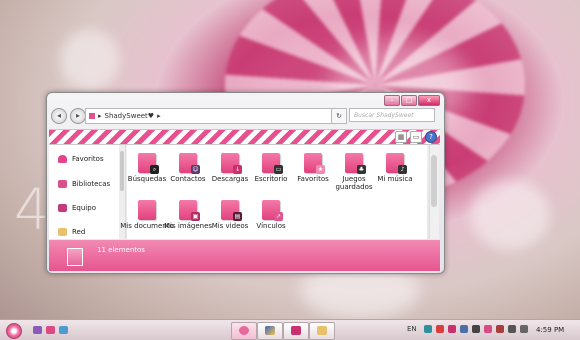 The height and width of the screenshot is (340, 580). I want to click on breadcrumb: ShadySweet♥, so click(130, 116).